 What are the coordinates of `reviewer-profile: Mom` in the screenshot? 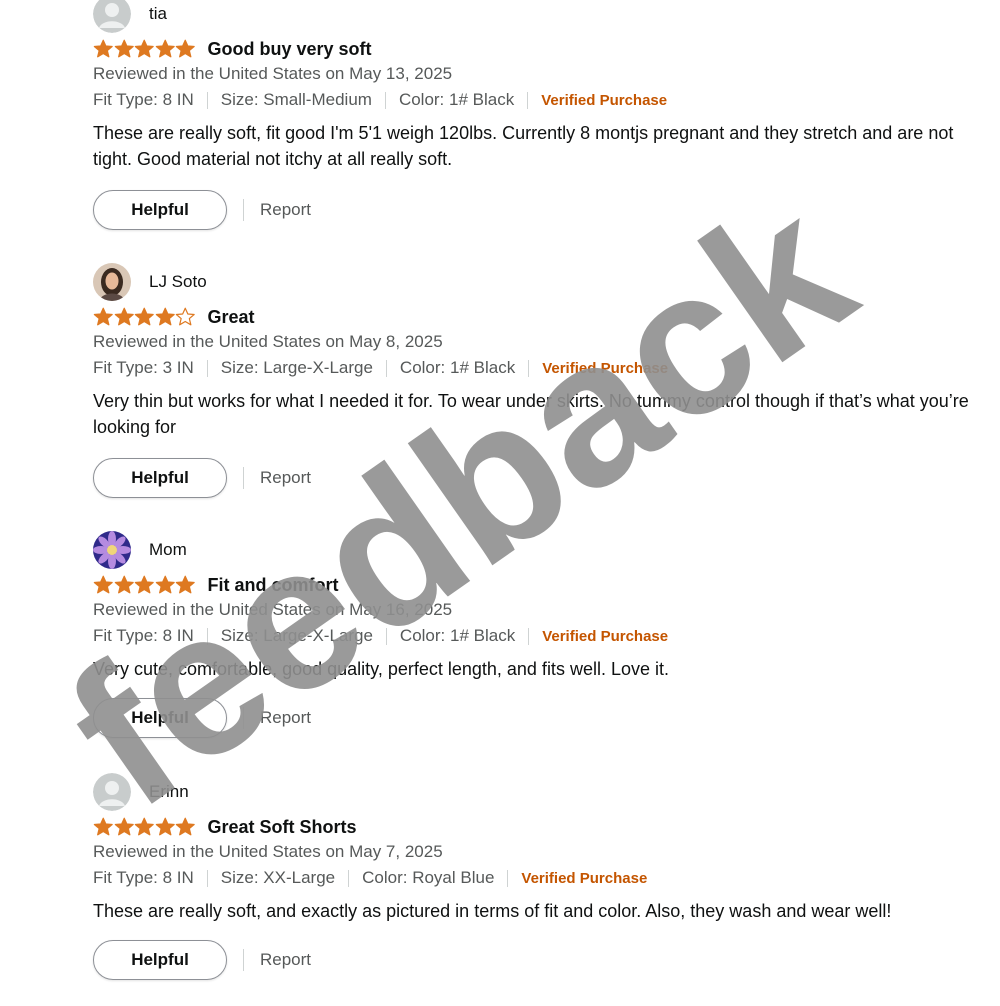 It's located at (140, 550).